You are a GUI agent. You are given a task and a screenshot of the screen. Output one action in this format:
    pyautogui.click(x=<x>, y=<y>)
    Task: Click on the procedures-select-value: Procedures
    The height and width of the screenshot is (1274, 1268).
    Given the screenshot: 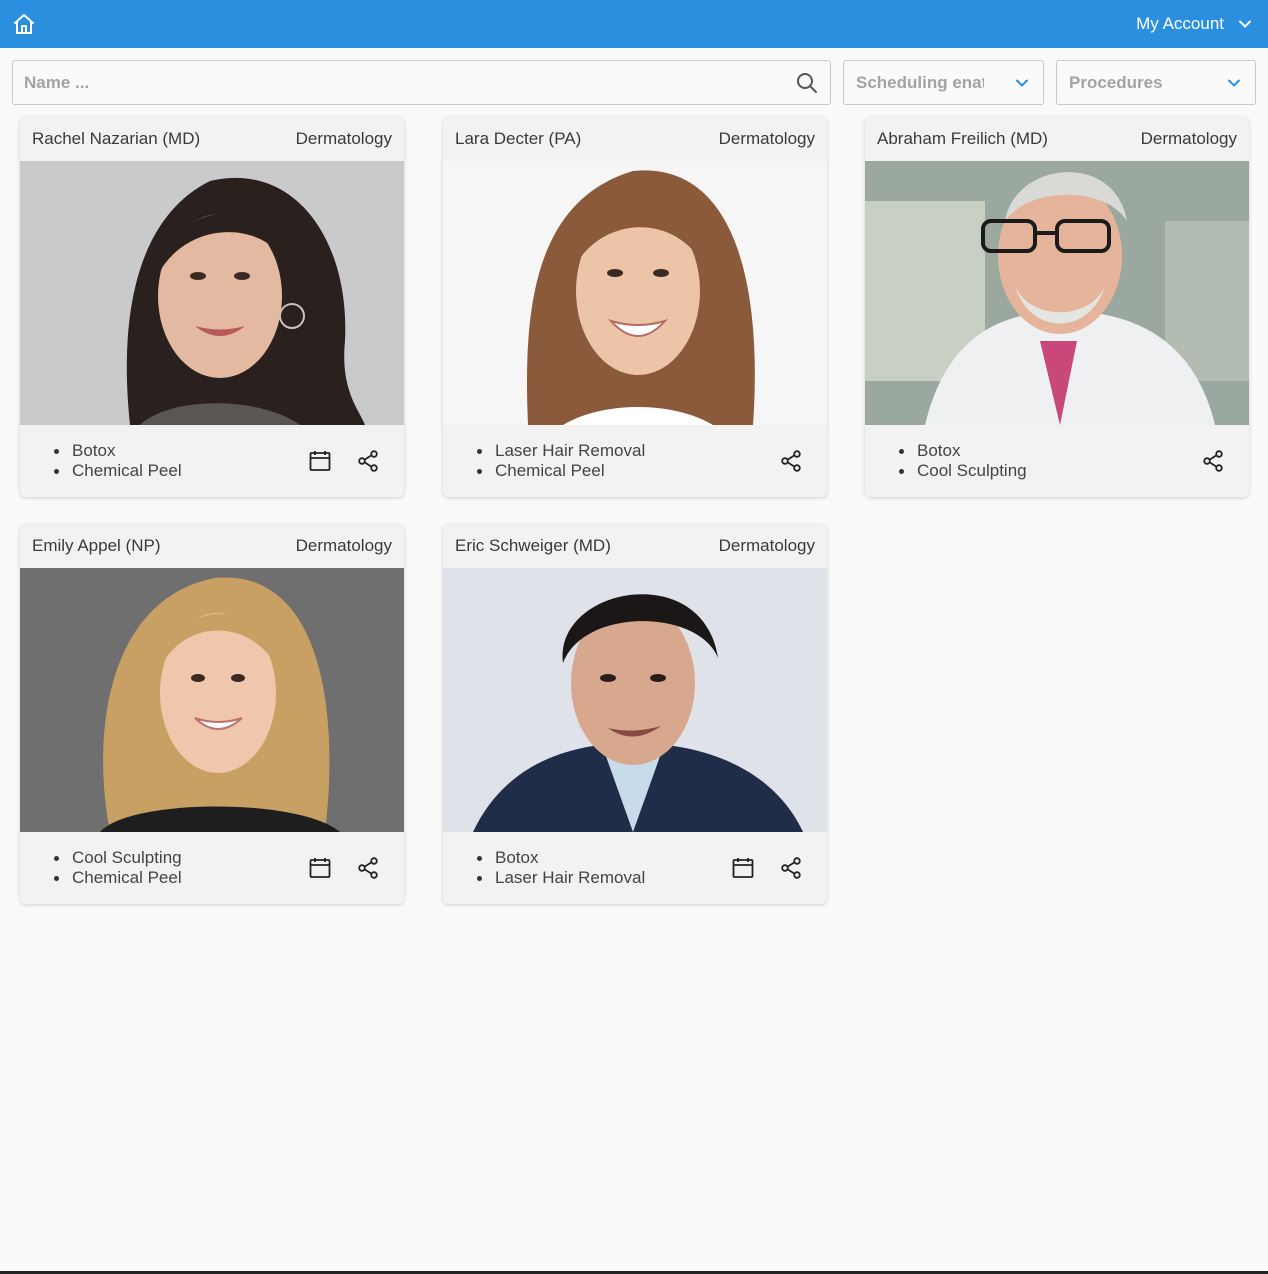 What is the action you would take?
    pyautogui.click(x=1116, y=82)
    